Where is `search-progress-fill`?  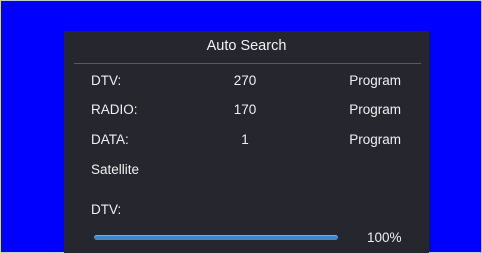 search-progress-fill is located at coordinates (216, 237).